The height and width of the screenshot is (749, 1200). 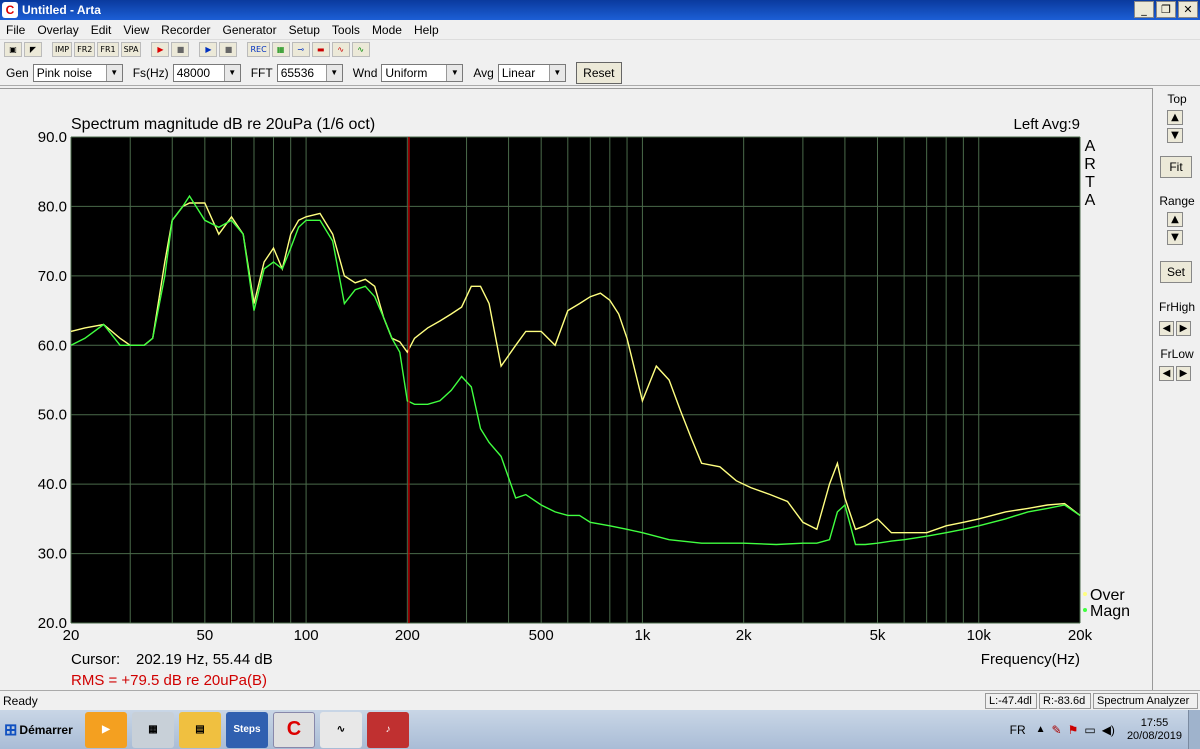 I want to click on menu-recorder: Recorder, so click(x=185, y=30).